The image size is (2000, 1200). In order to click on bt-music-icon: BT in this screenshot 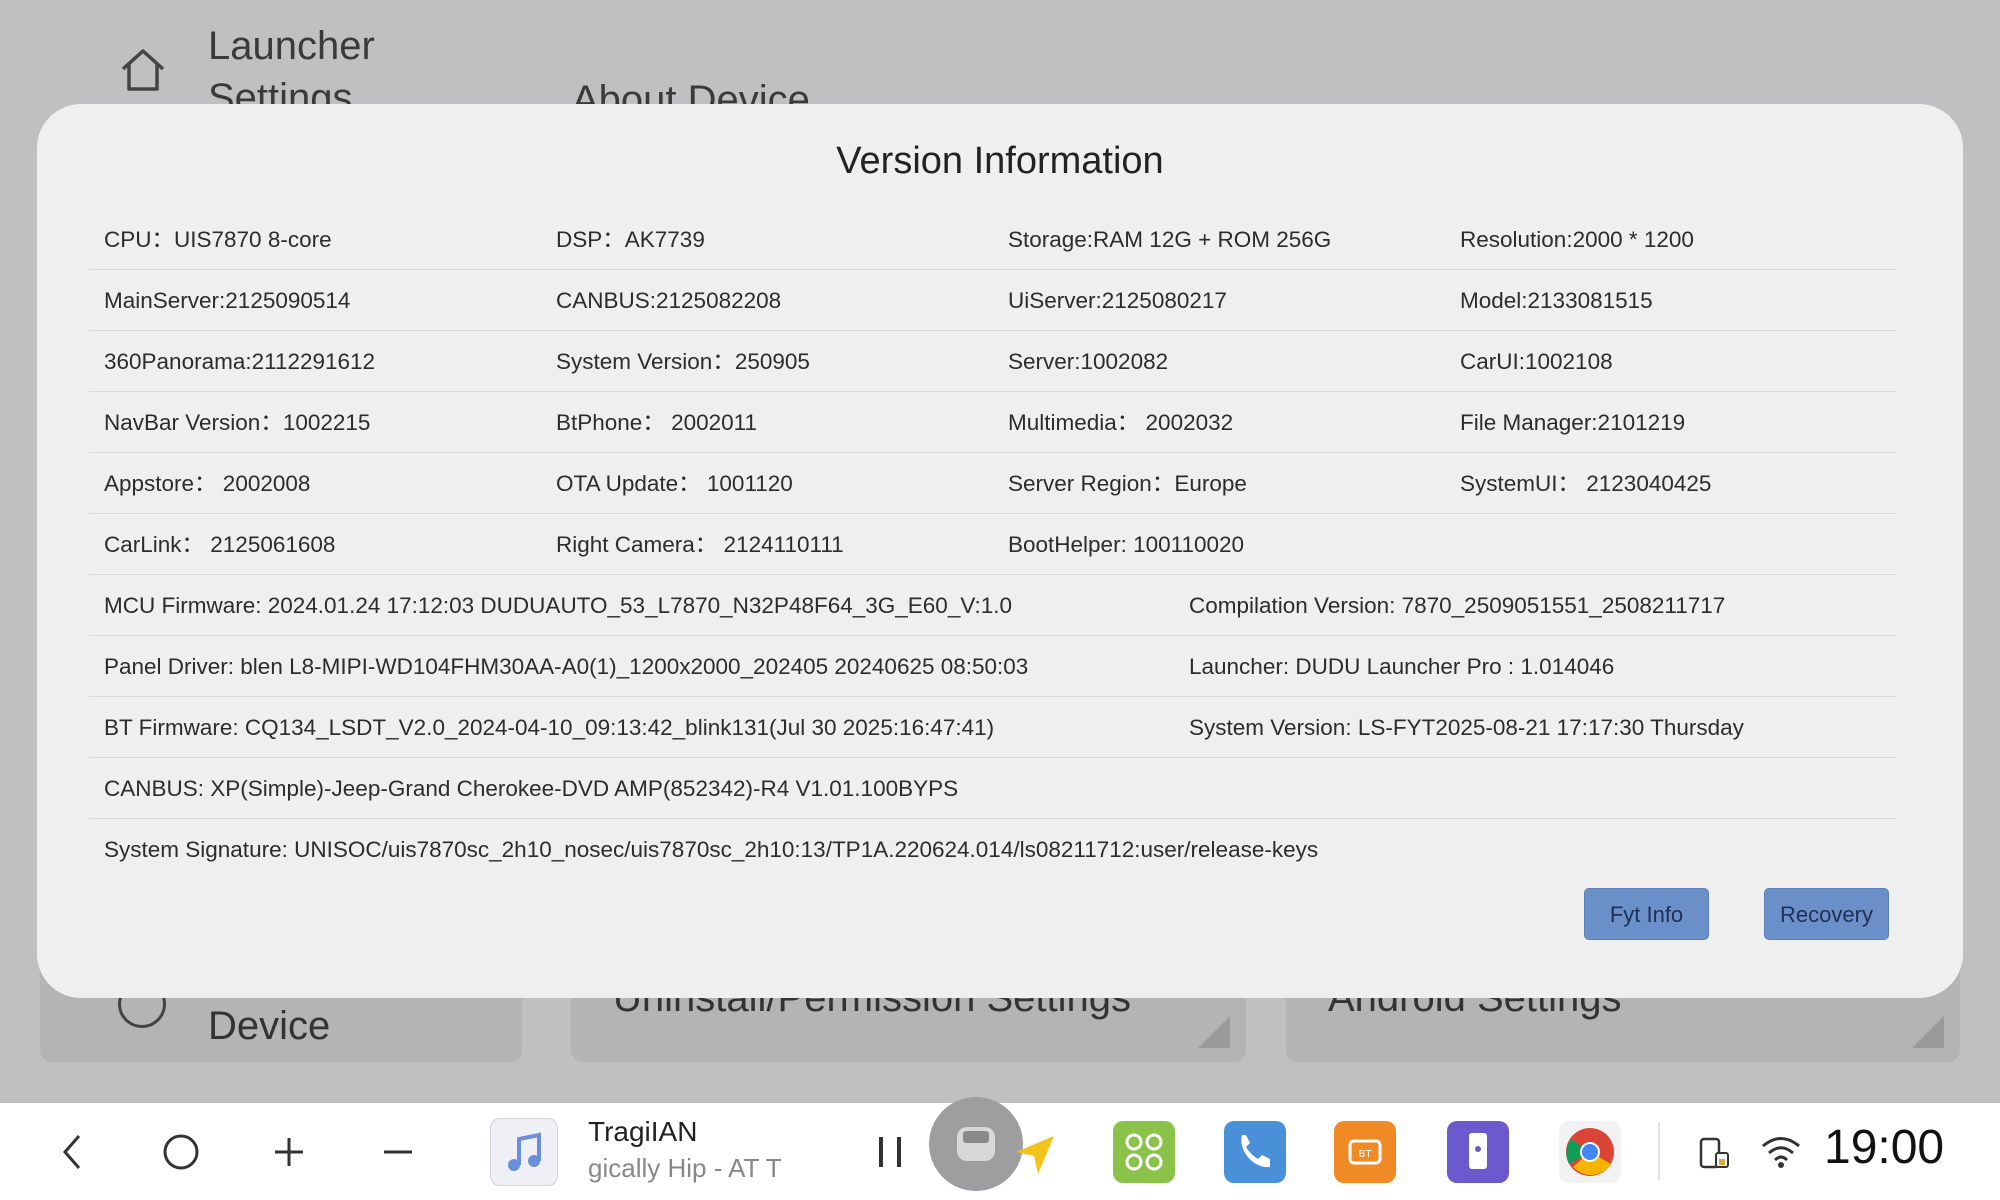, I will do `click(1365, 1152)`.